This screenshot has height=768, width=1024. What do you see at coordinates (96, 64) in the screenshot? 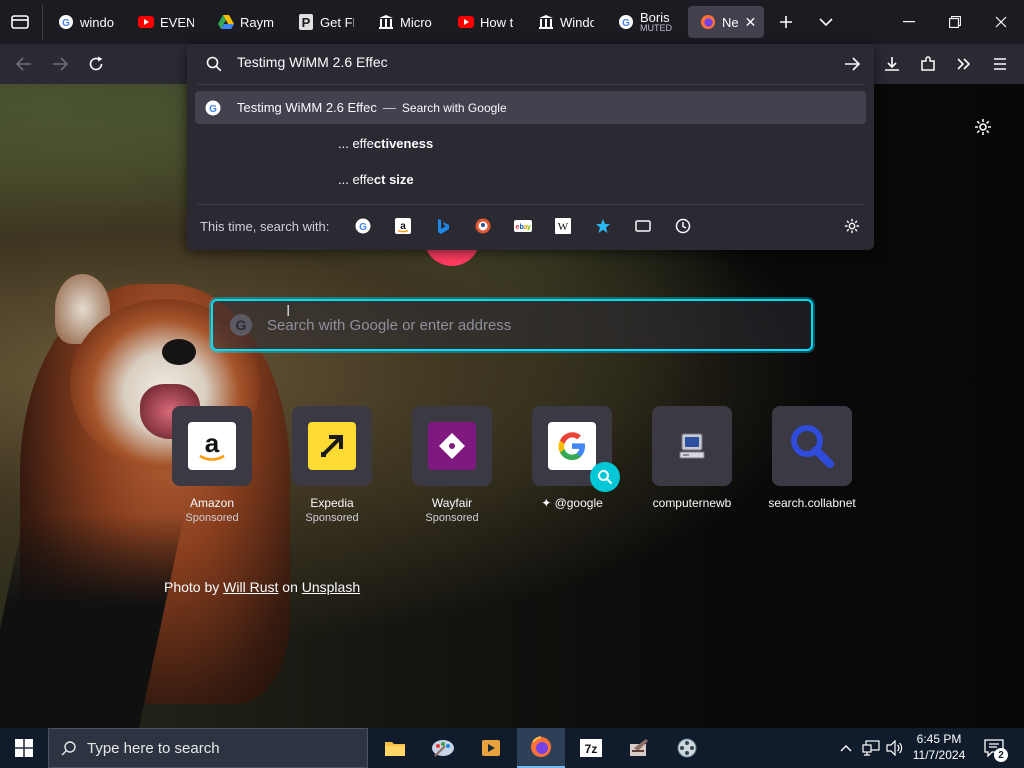
I see `reload-button` at bounding box center [96, 64].